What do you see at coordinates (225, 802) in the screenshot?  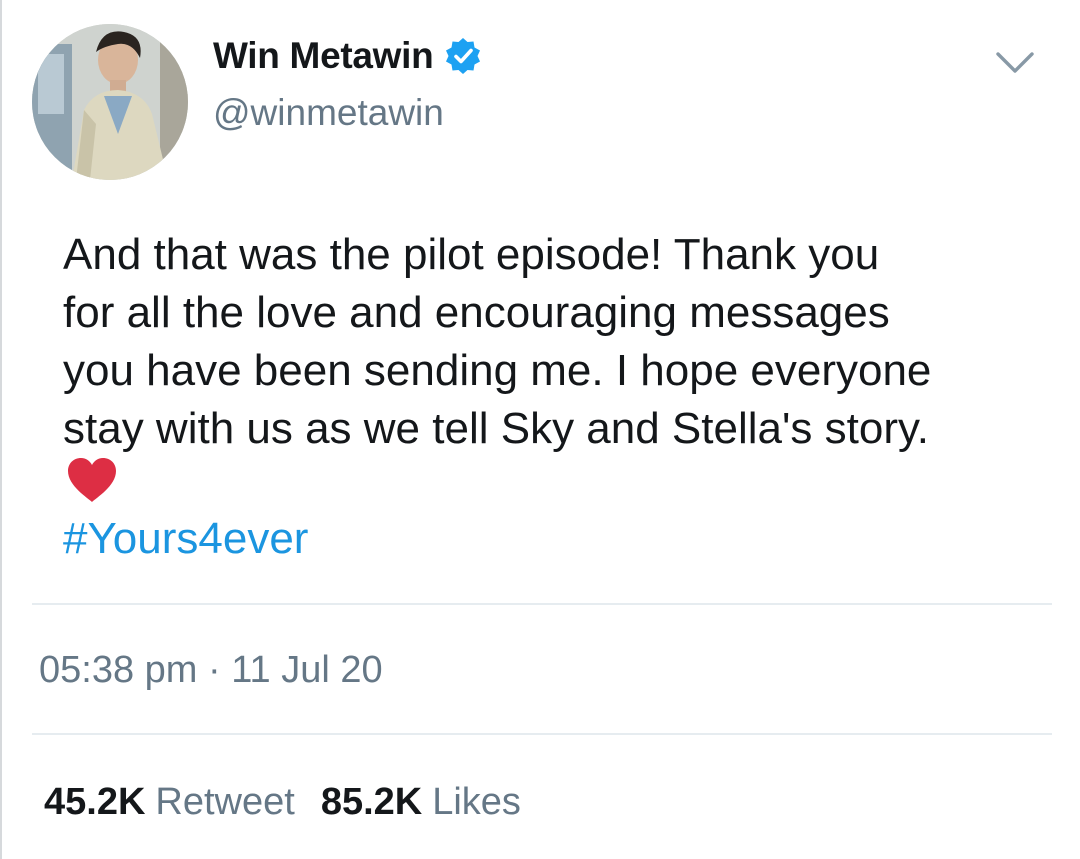 I see `retweets-label: Retweet` at bounding box center [225, 802].